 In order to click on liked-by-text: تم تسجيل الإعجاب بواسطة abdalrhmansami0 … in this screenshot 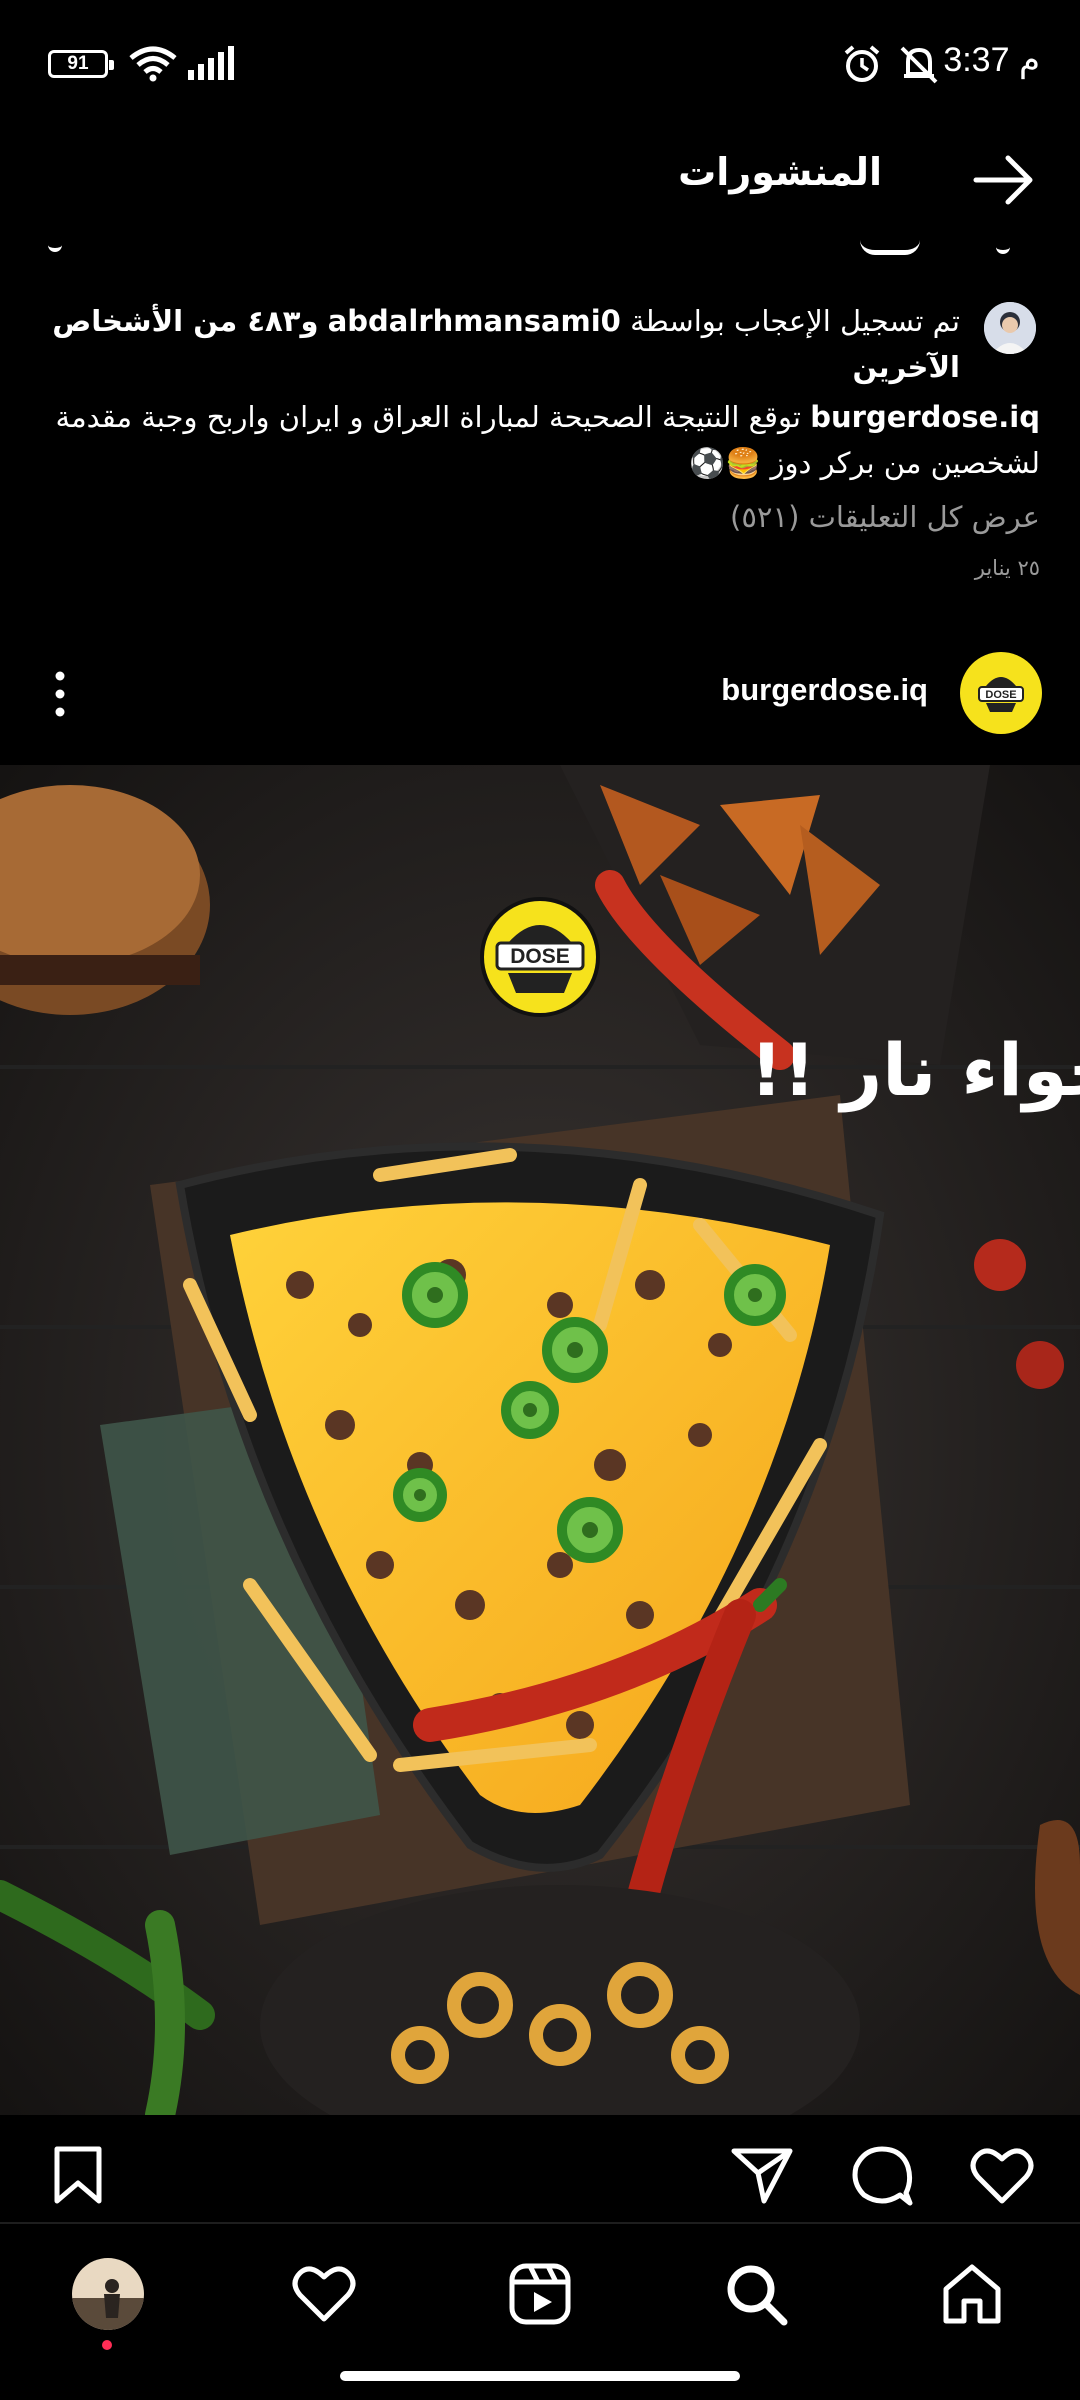, I will do `click(500, 344)`.